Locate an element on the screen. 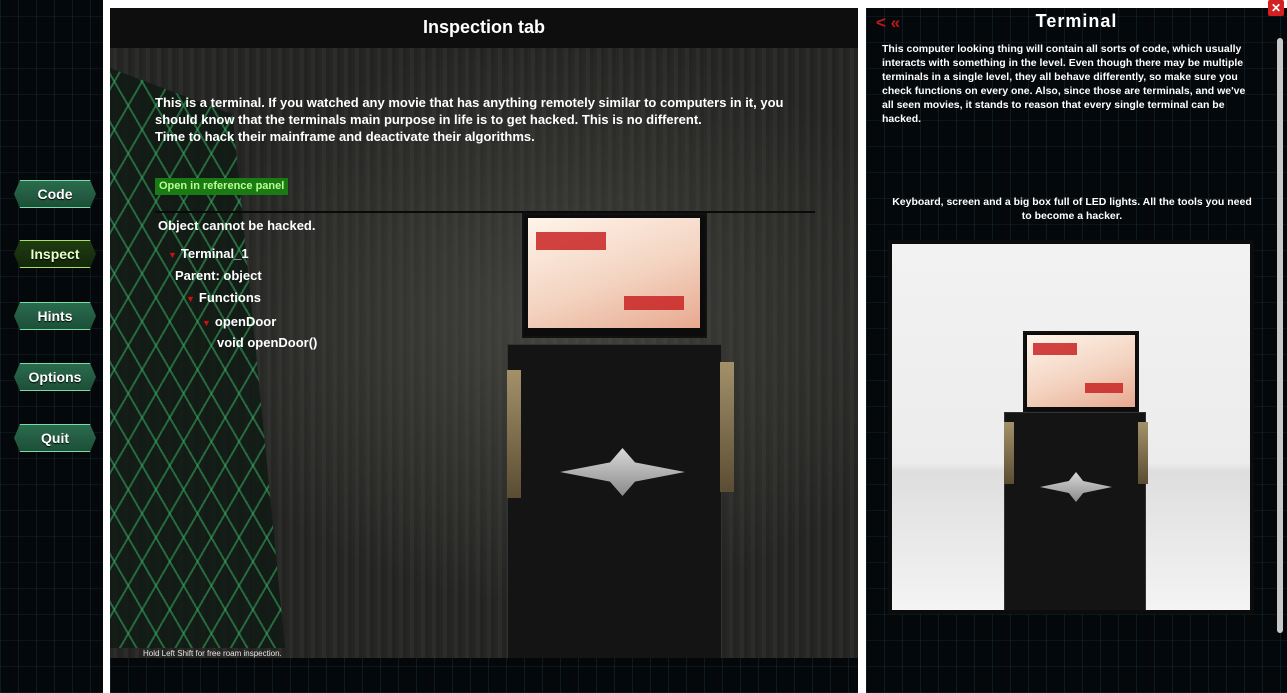  preview-cabinet is located at coordinates (1075, 511).